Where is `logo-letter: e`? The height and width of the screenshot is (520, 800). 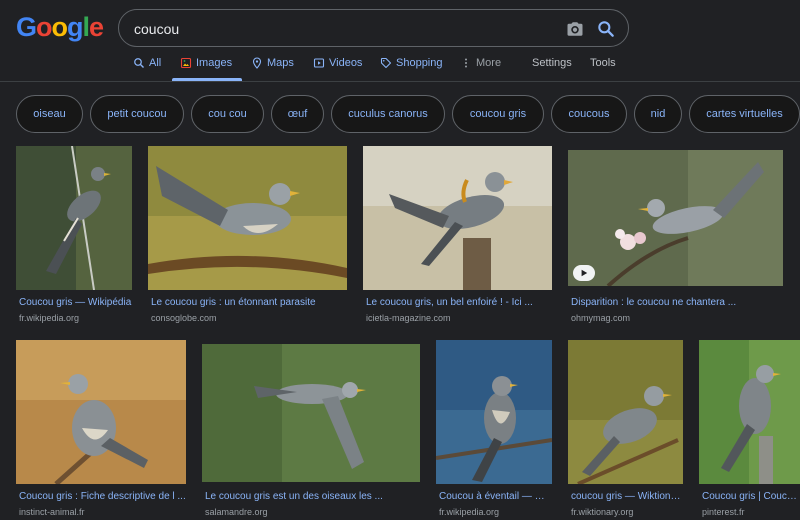
logo-letter: e is located at coordinates (96, 27).